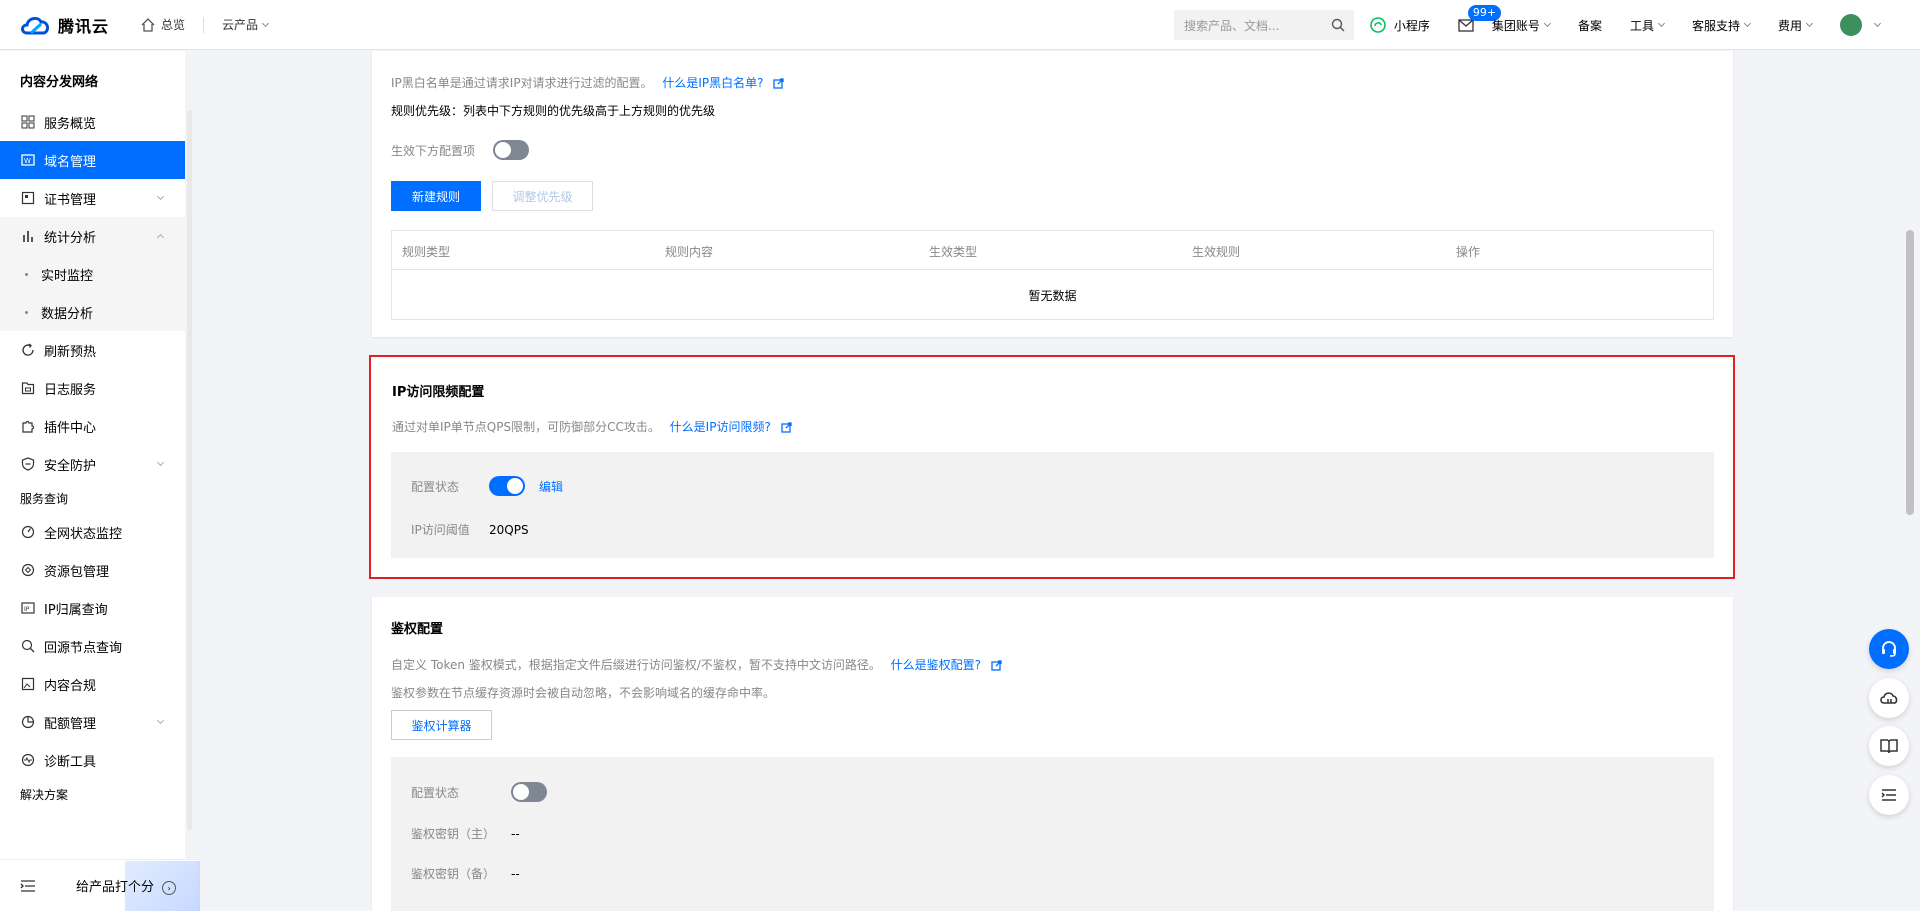 The image size is (1920, 911). Describe the element at coordinates (92, 684) in the screenshot. I see `sidebar-item-compliance: 内容合规` at that location.